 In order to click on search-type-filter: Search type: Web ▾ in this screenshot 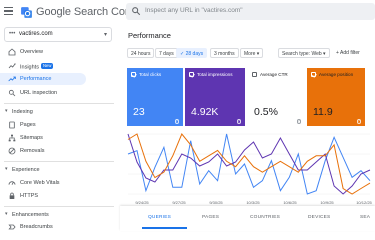, I will do `click(304, 53)`.